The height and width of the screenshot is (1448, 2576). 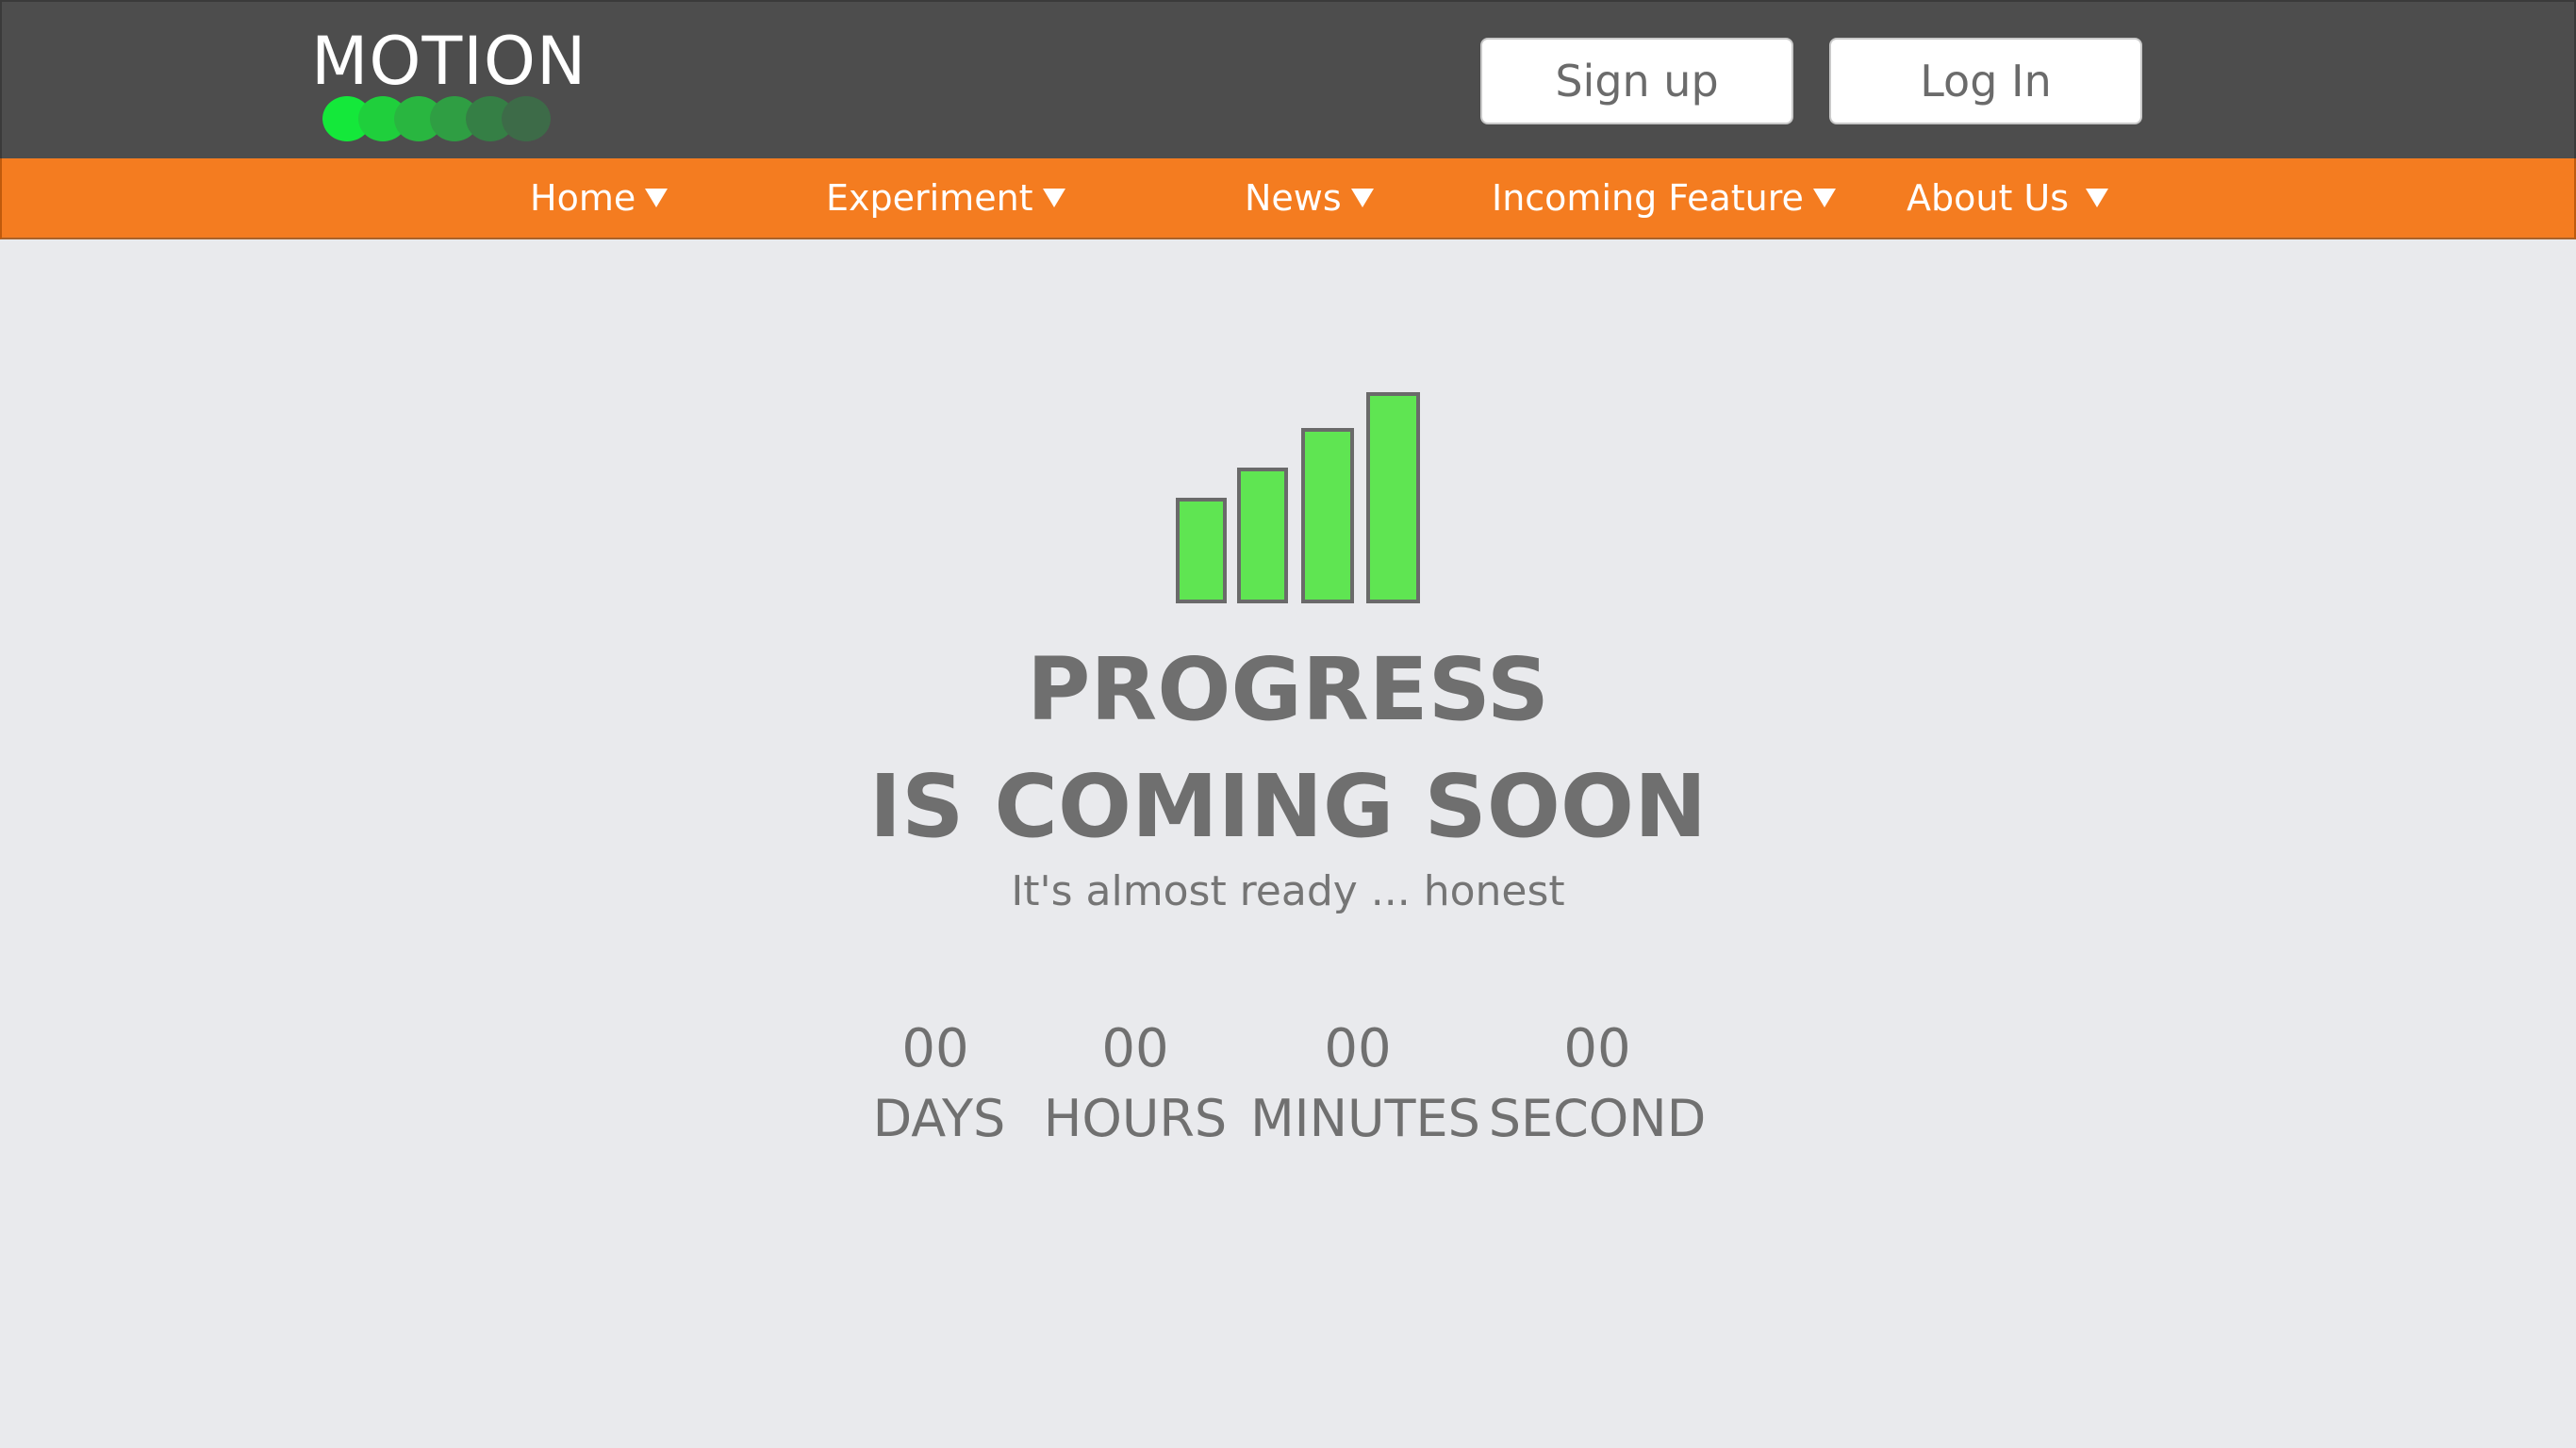 I want to click on log-in-button: Log In, so click(x=1985, y=81).